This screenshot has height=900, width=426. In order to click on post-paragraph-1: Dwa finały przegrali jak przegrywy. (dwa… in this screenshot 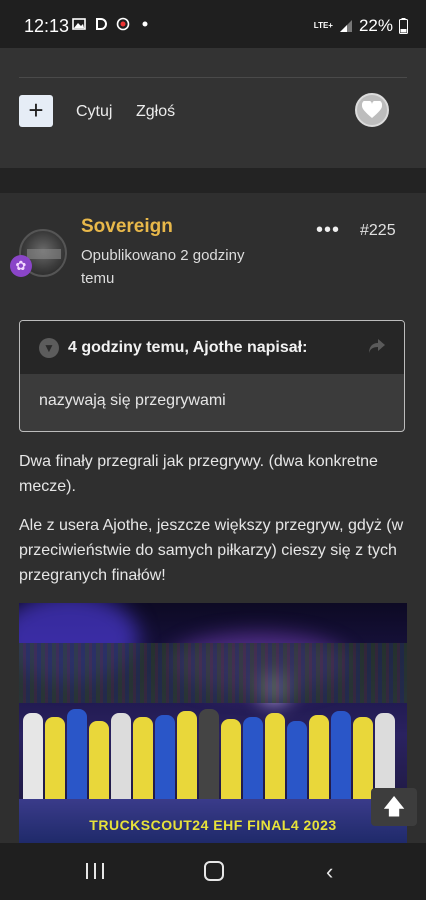, I will do `click(198, 474)`.